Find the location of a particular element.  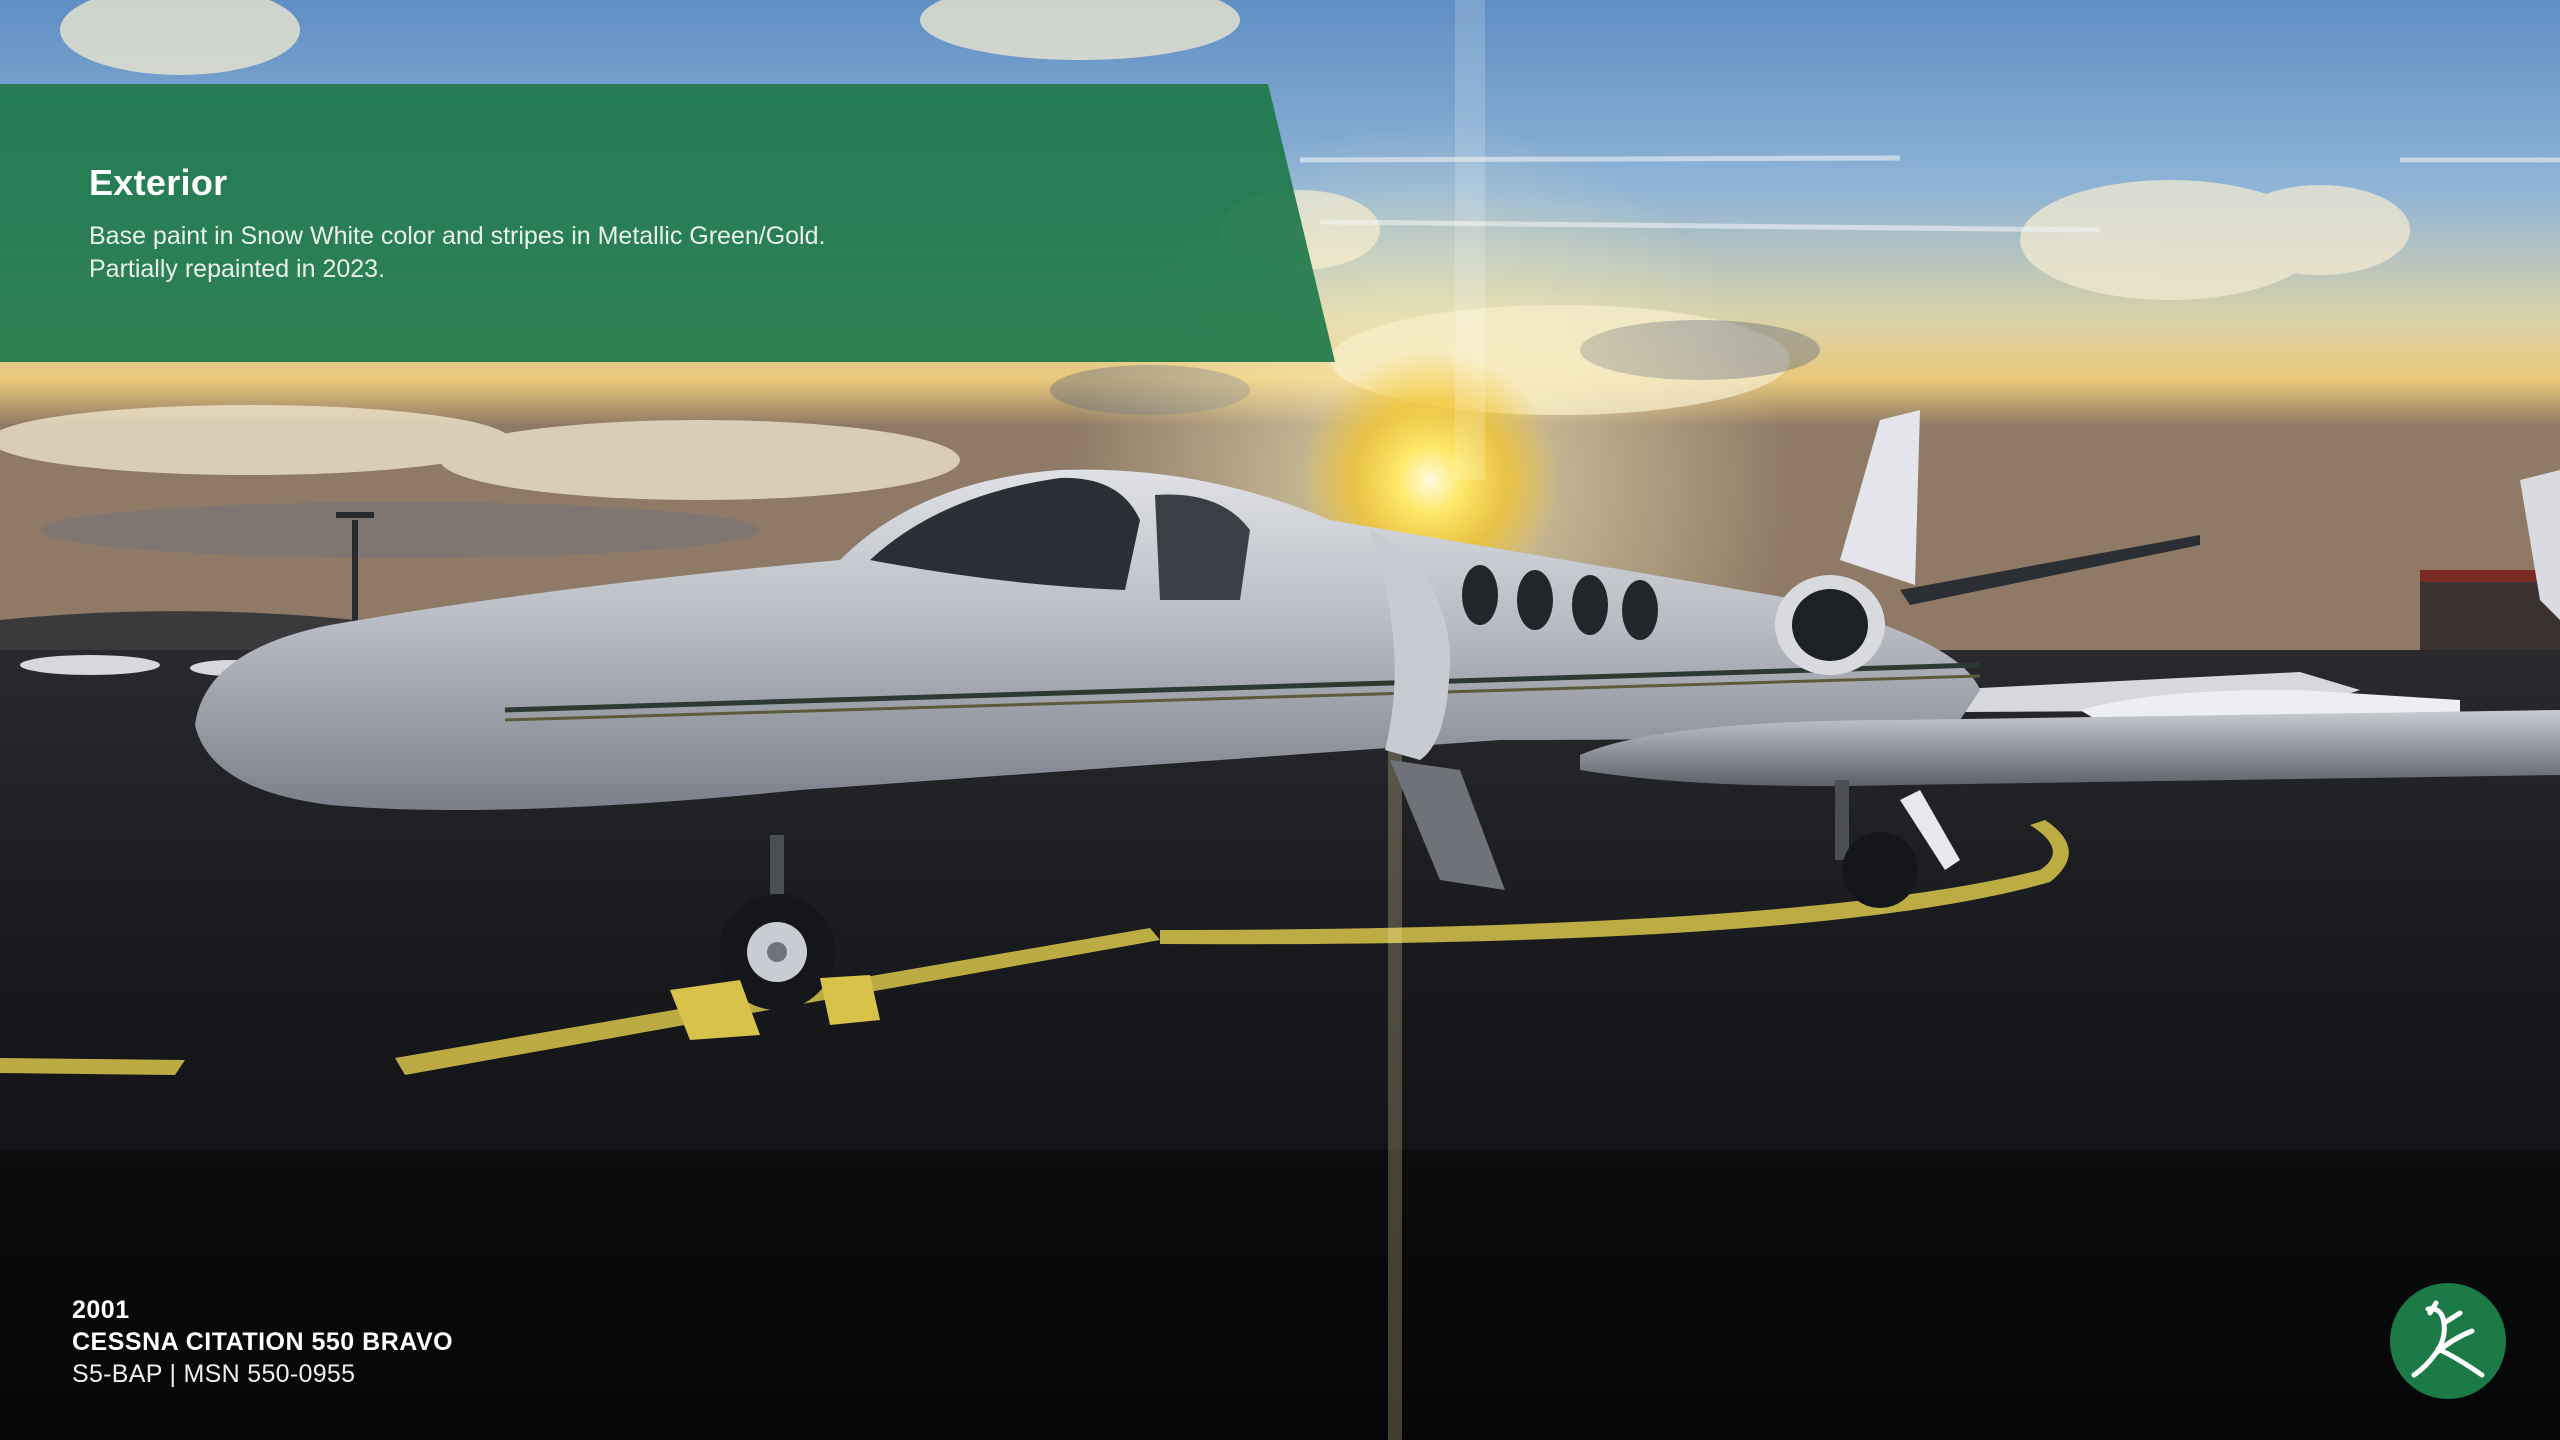

bird-logo-icon is located at coordinates (2448, 1339).